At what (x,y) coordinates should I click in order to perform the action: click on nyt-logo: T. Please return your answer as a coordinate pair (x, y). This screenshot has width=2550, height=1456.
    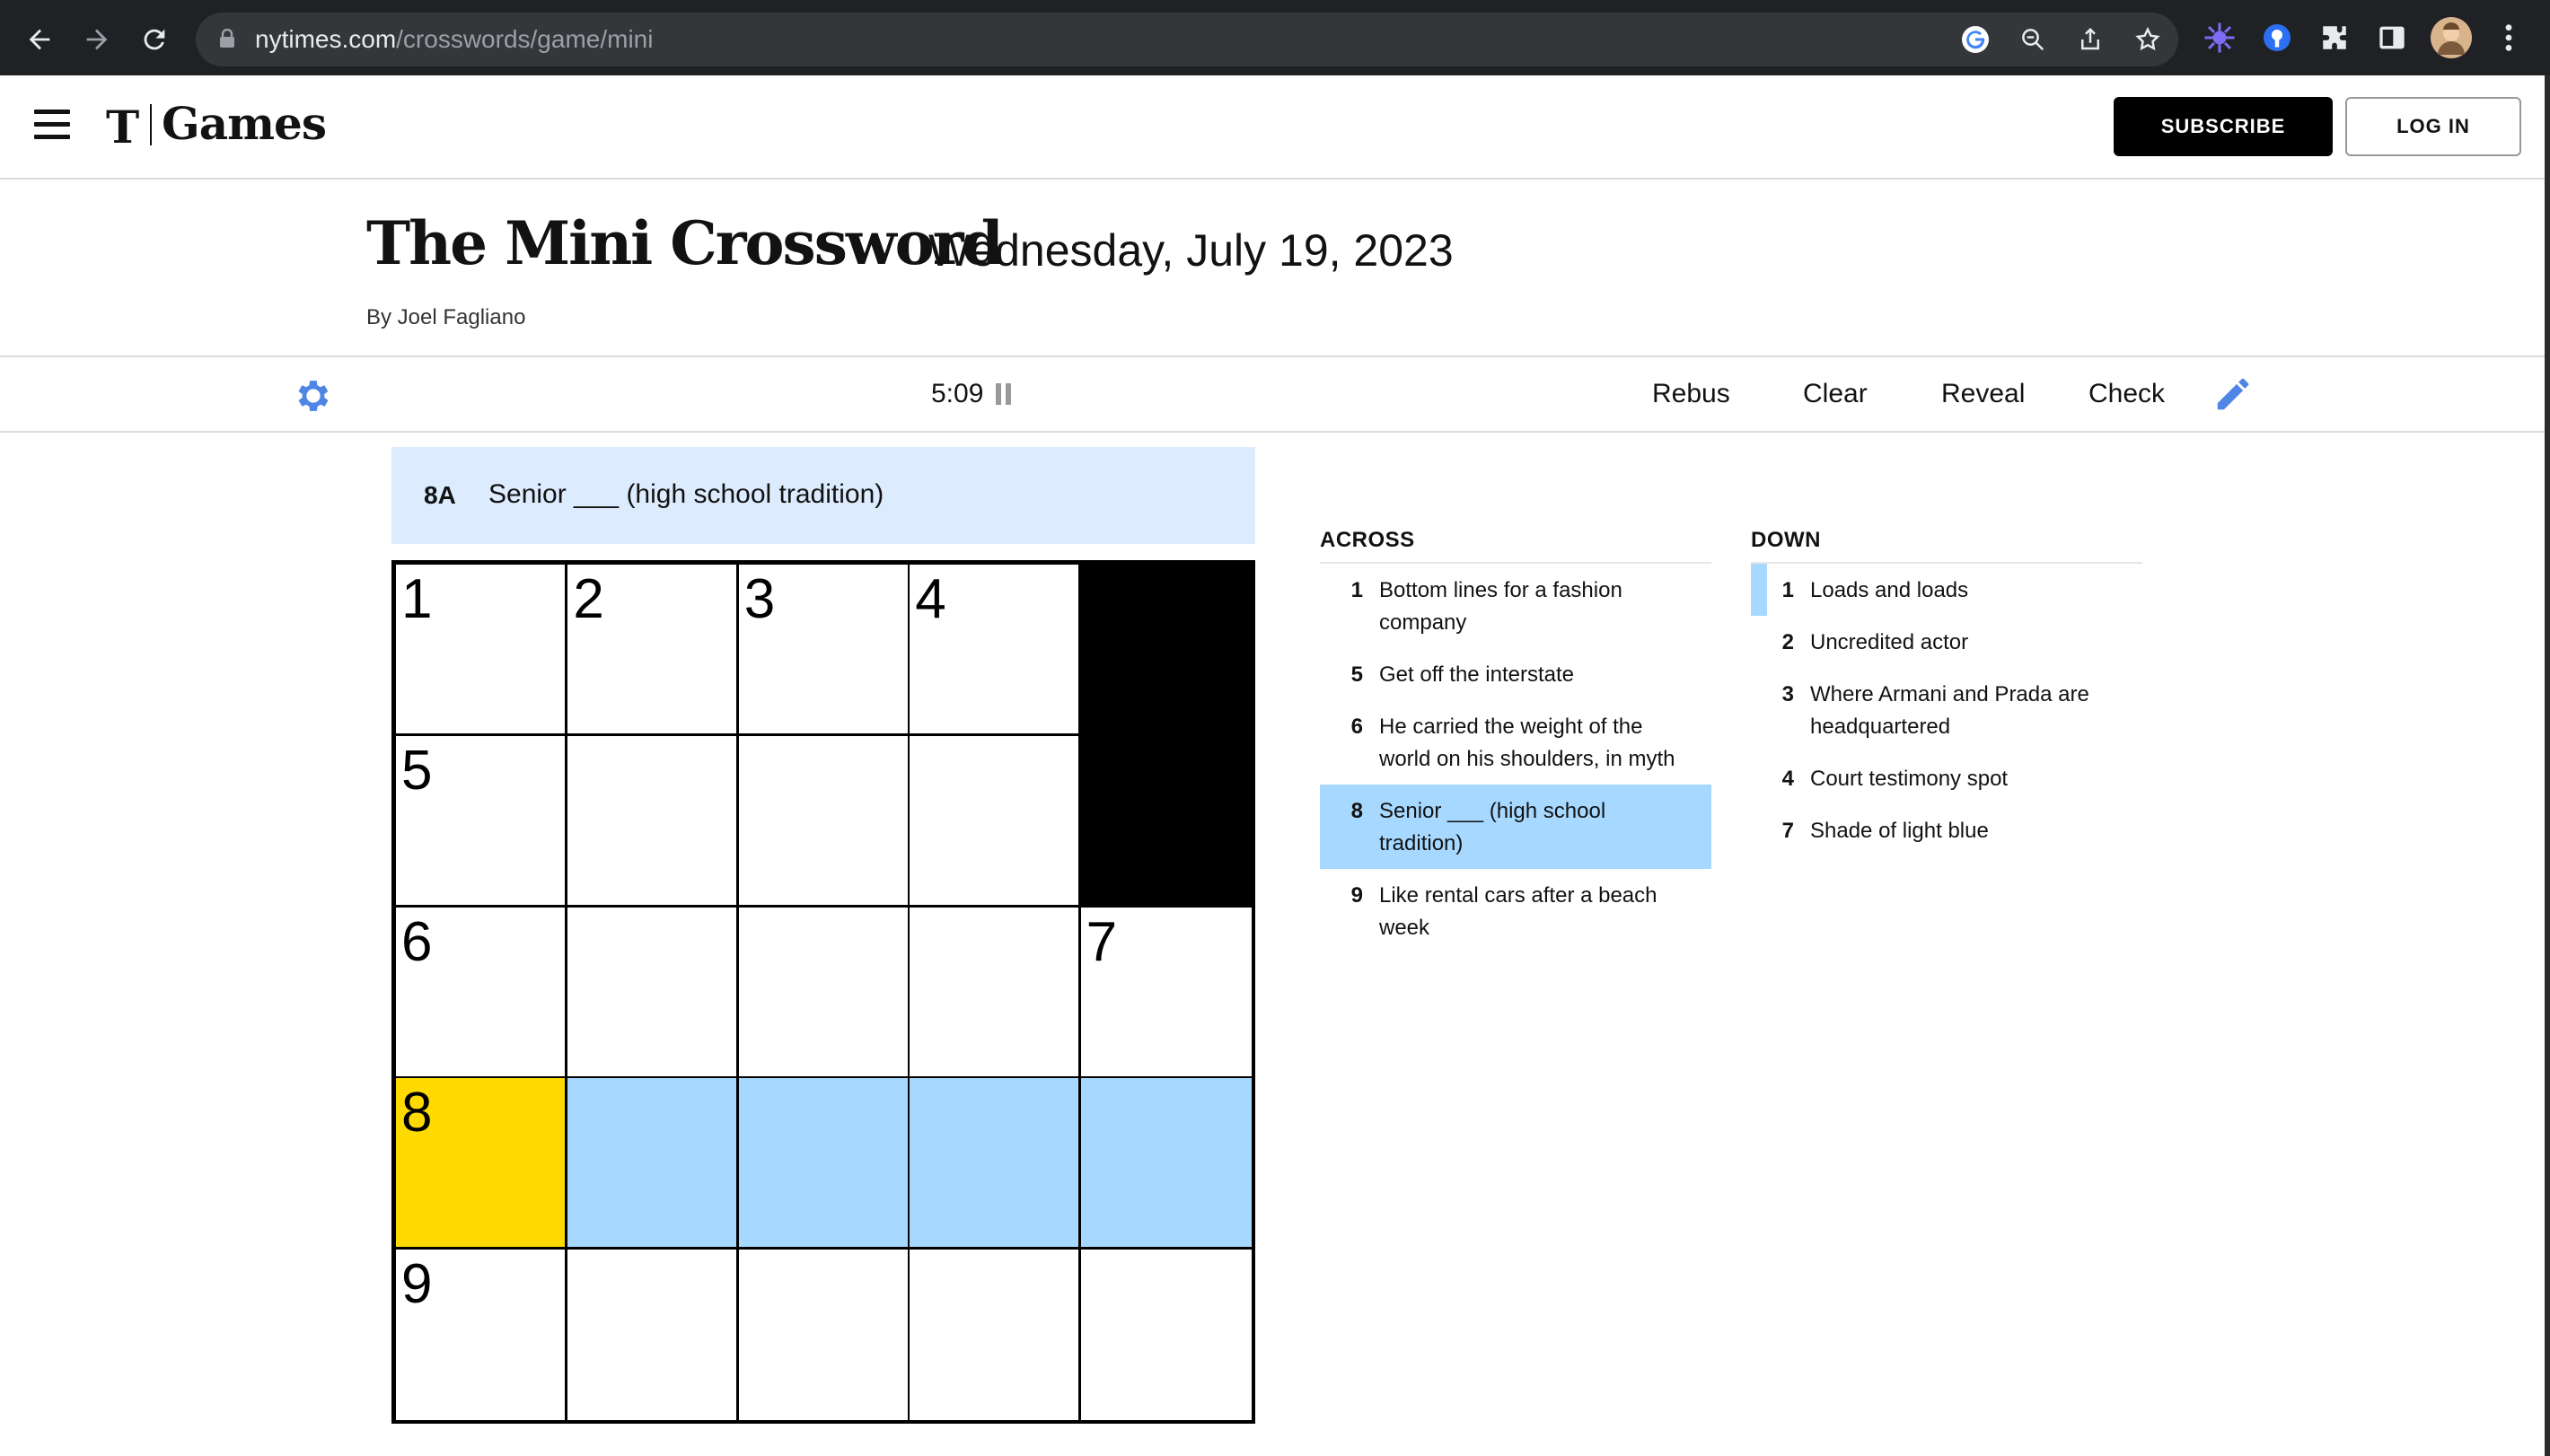
    Looking at the image, I should click on (123, 127).